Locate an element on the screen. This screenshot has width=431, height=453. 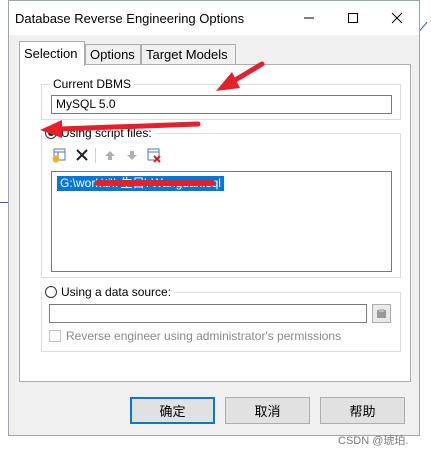
tab-selection: Selection is located at coordinates (52, 53).